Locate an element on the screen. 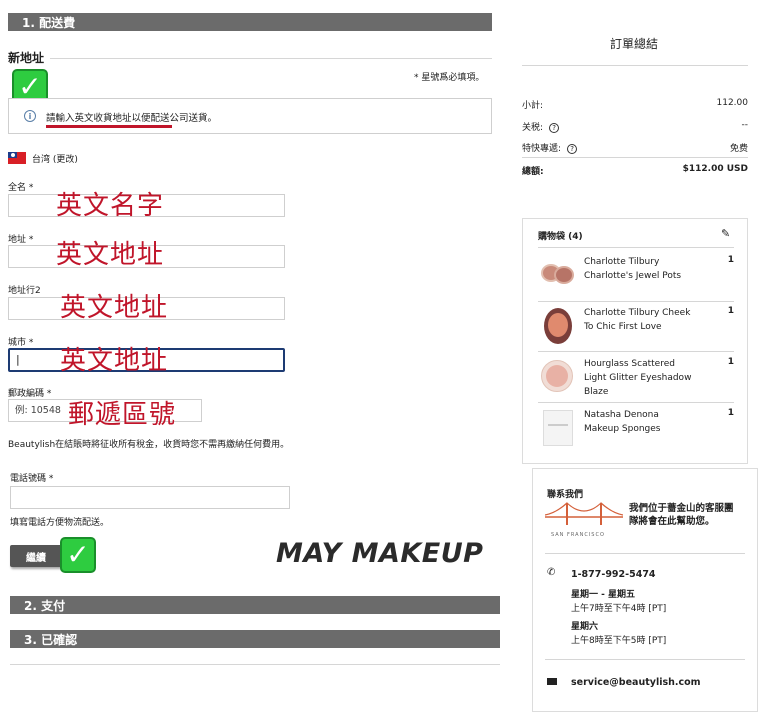 The height and width of the screenshot is (720, 768). edit-pencil-icon: ✎ is located at coordinates (725, 233).